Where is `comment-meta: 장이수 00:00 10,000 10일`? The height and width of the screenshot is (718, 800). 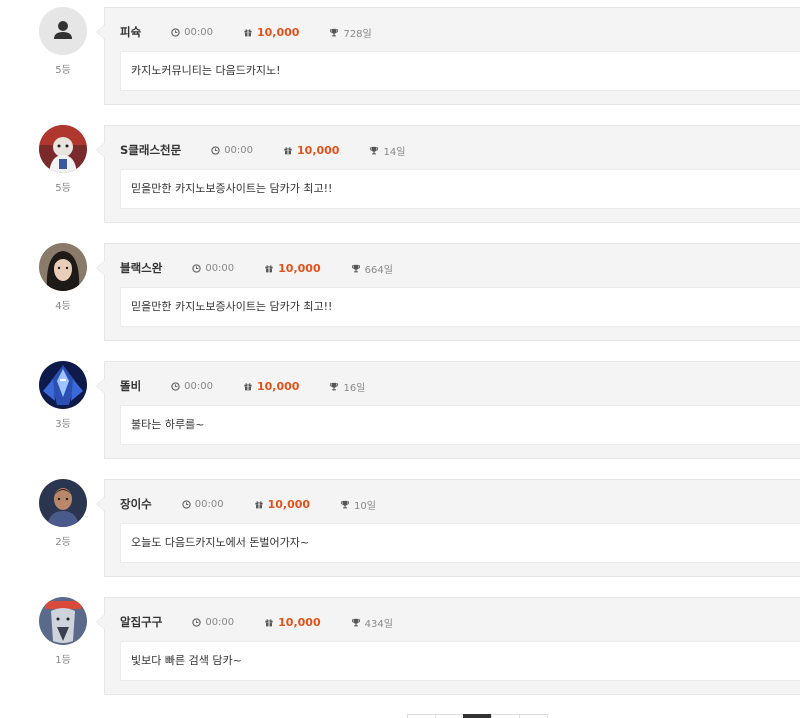
comment-meta: 장이수 00:00 10,000 10일 is located at coordinates (248, 504).